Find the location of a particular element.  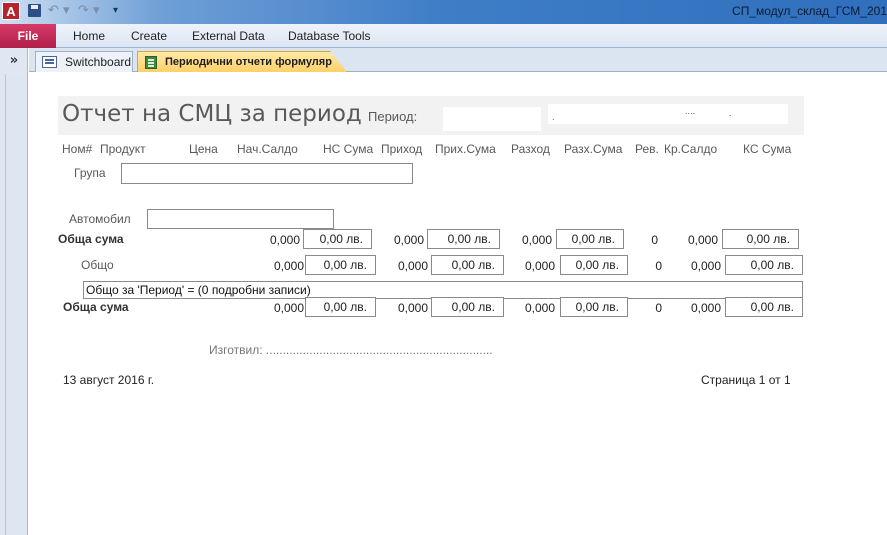

access-app-icon: A is located at coordinates (11, 11).